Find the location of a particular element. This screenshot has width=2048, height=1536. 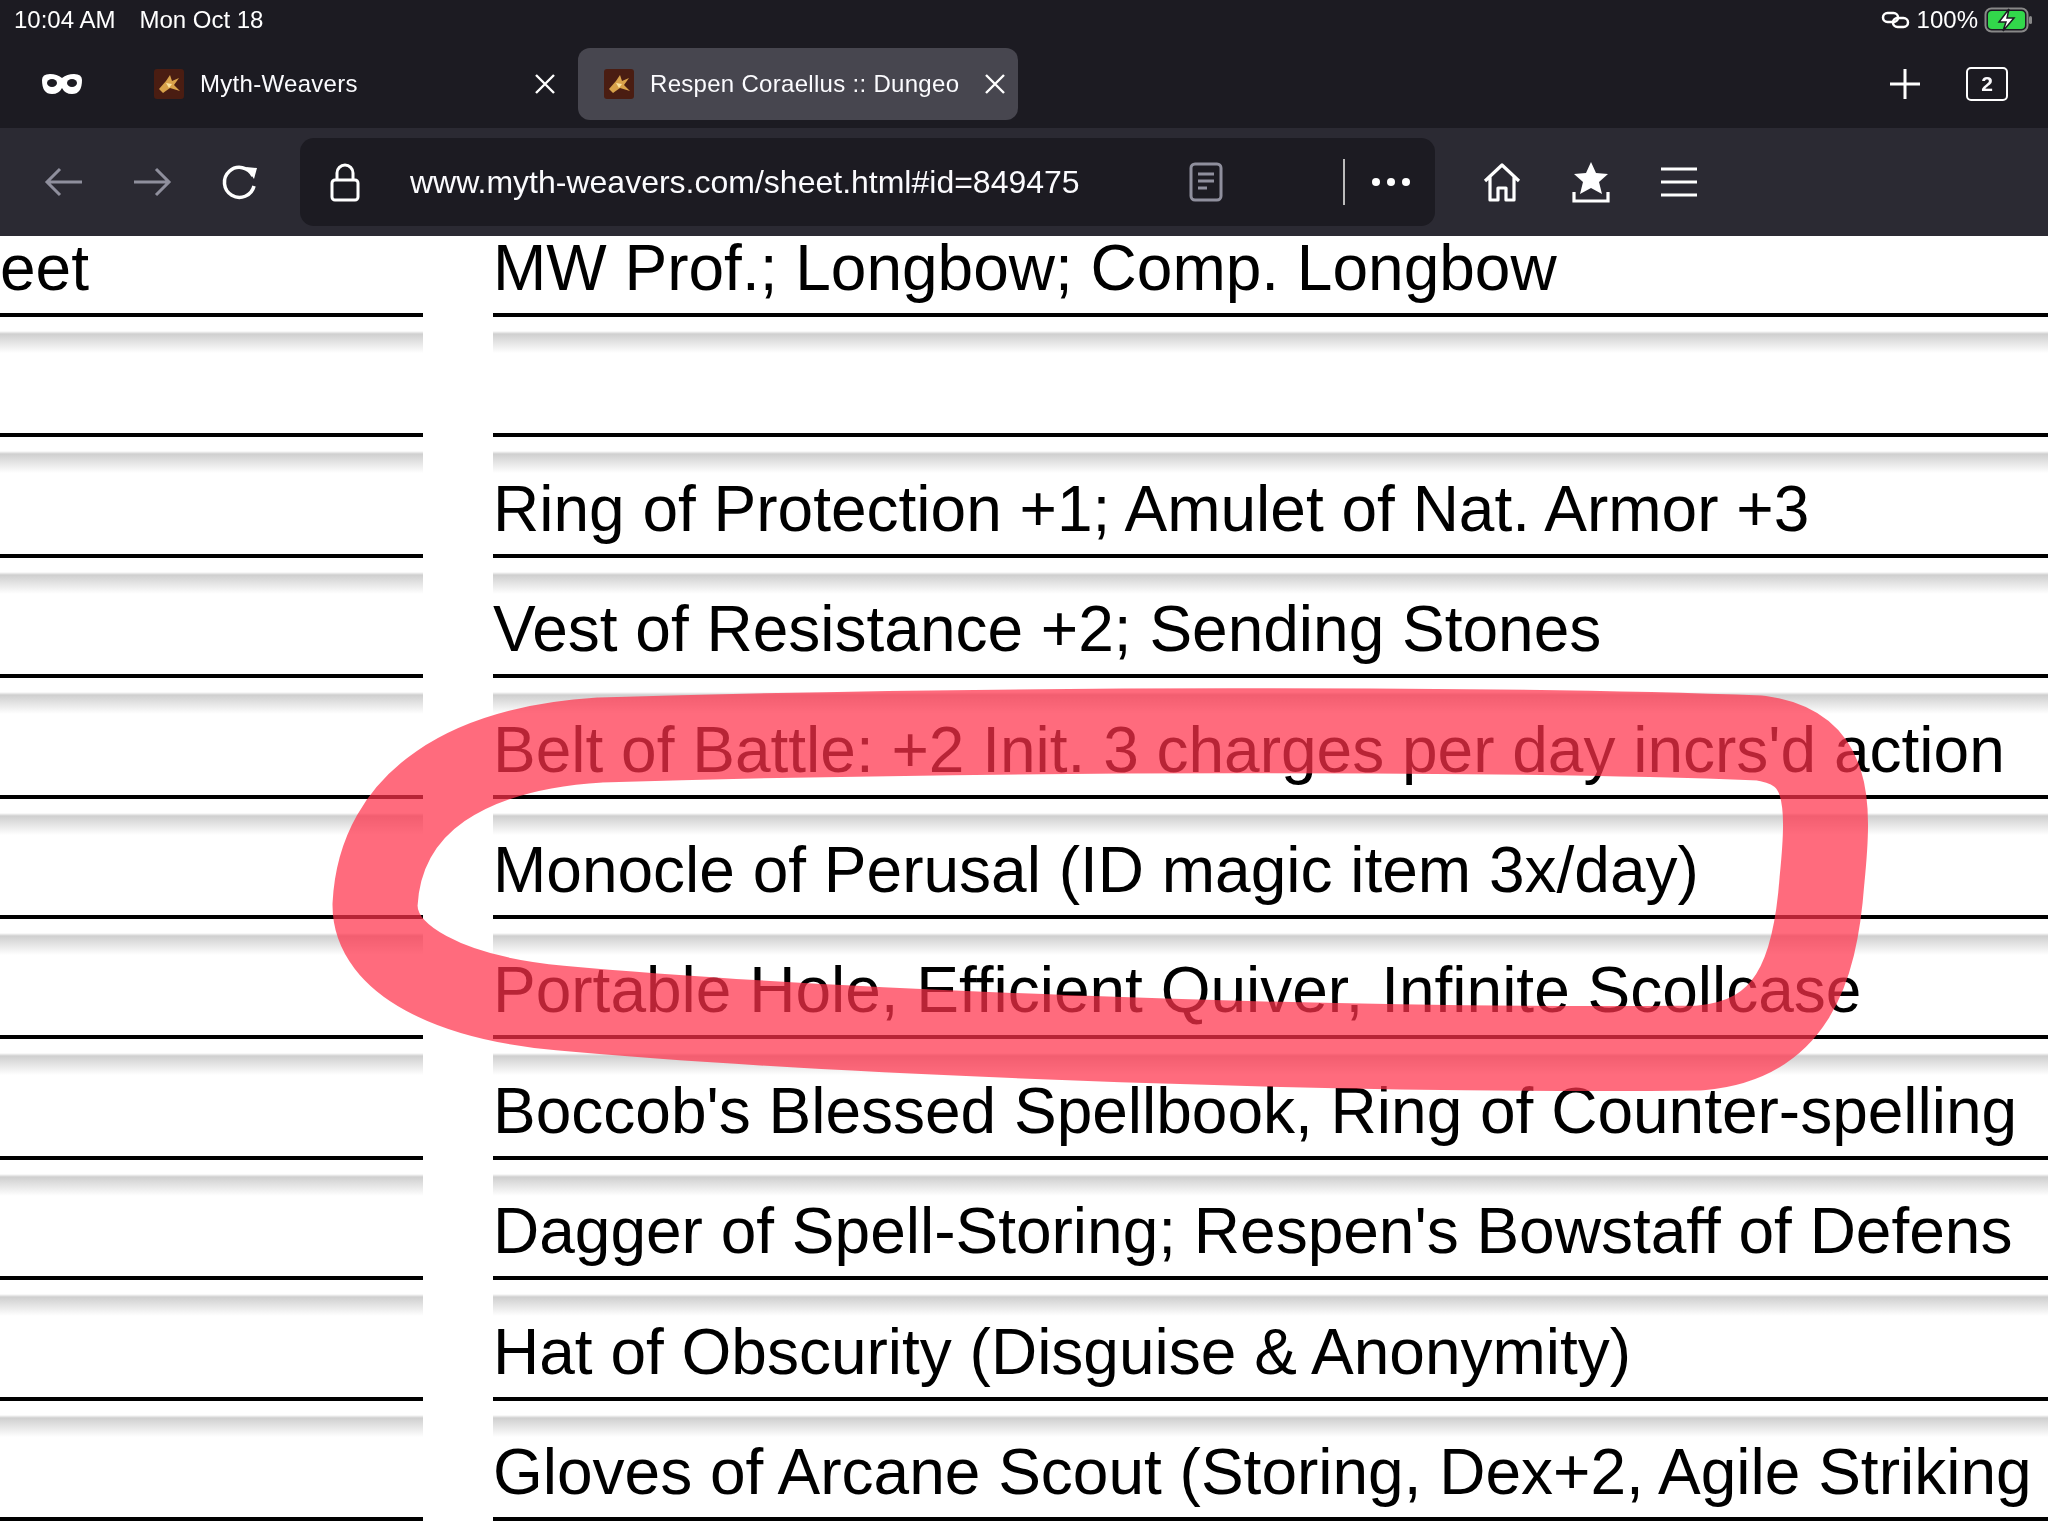

url-text: www.myth-weavers.com/sheet.html#id=849475 is located at coordinates (745, 182).